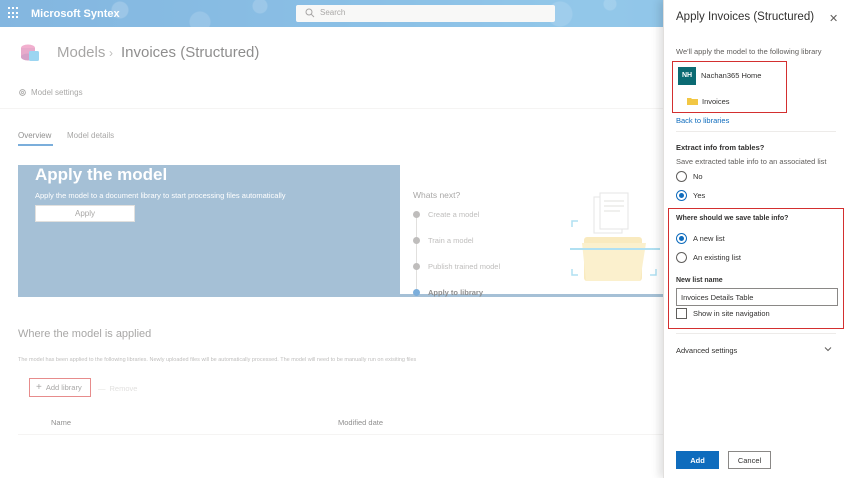 The image size is (850, 478). I want to click on show-in-navigation-checkbox: Show in site navigation, so click(723, 313).